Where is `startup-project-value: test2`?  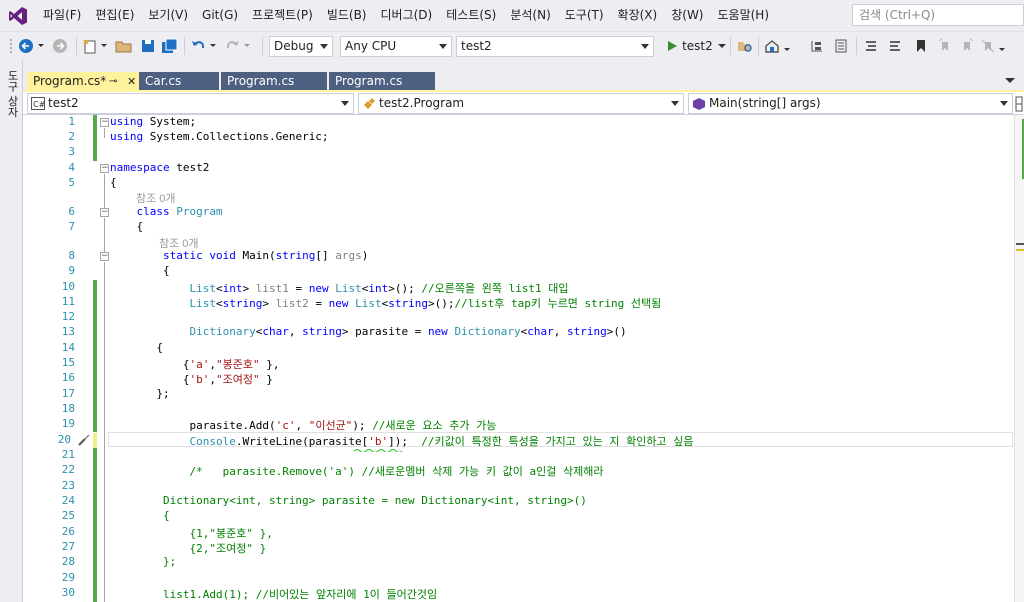 startup-project-value: test2 is located at coordinates (476, 46).